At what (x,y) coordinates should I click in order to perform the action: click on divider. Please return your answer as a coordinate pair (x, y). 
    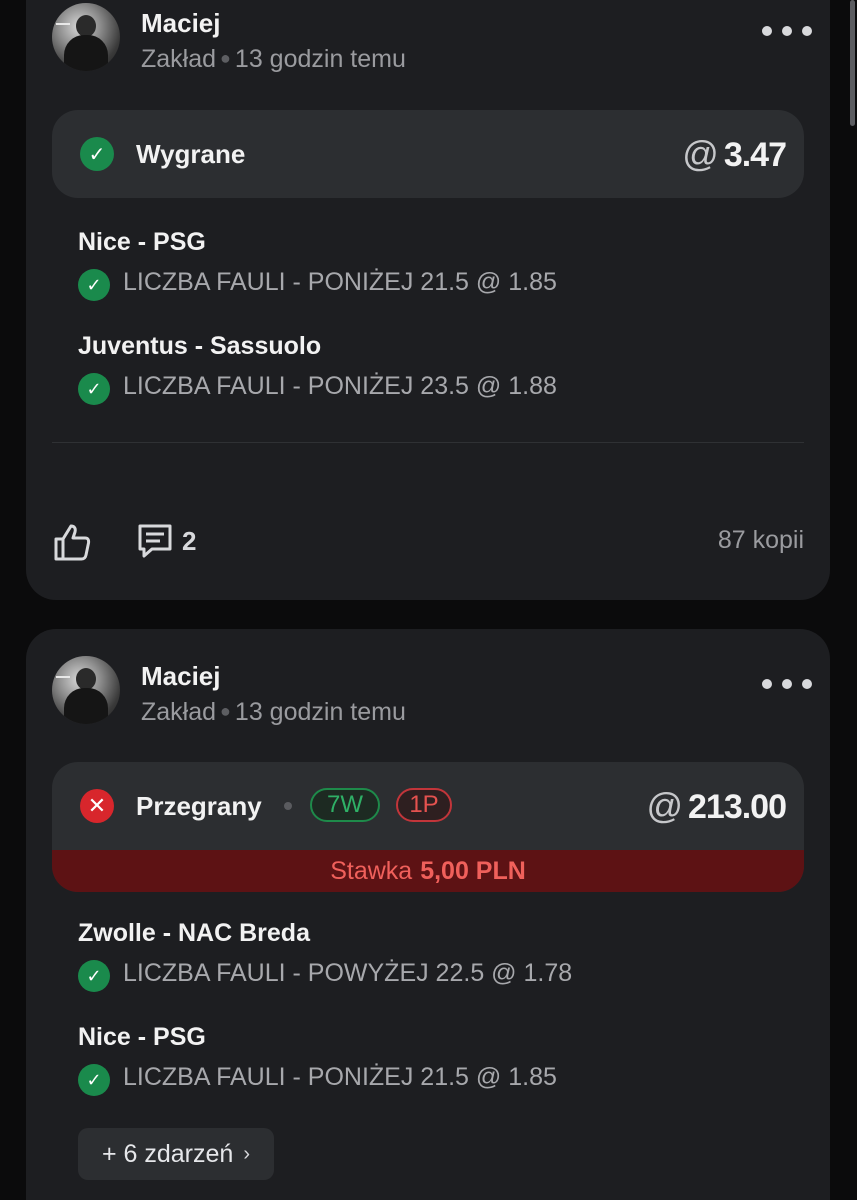
    Looking at the image, I should click on (428, 442).